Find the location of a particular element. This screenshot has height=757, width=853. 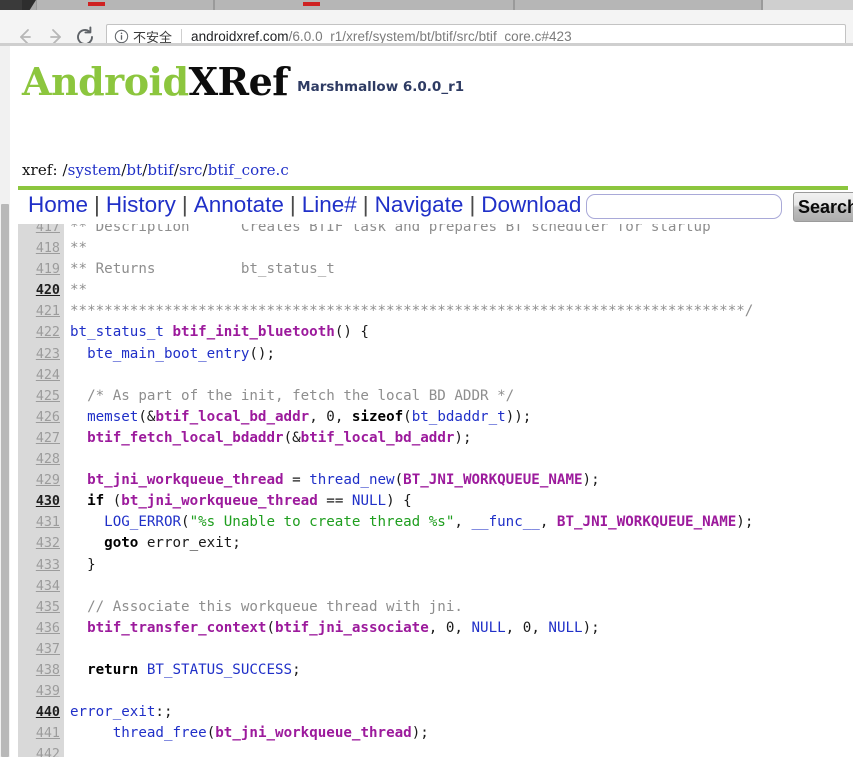

code-line-text: thread_free(bt_jni_workqueue_thread); is located at coordinates (249, 733).